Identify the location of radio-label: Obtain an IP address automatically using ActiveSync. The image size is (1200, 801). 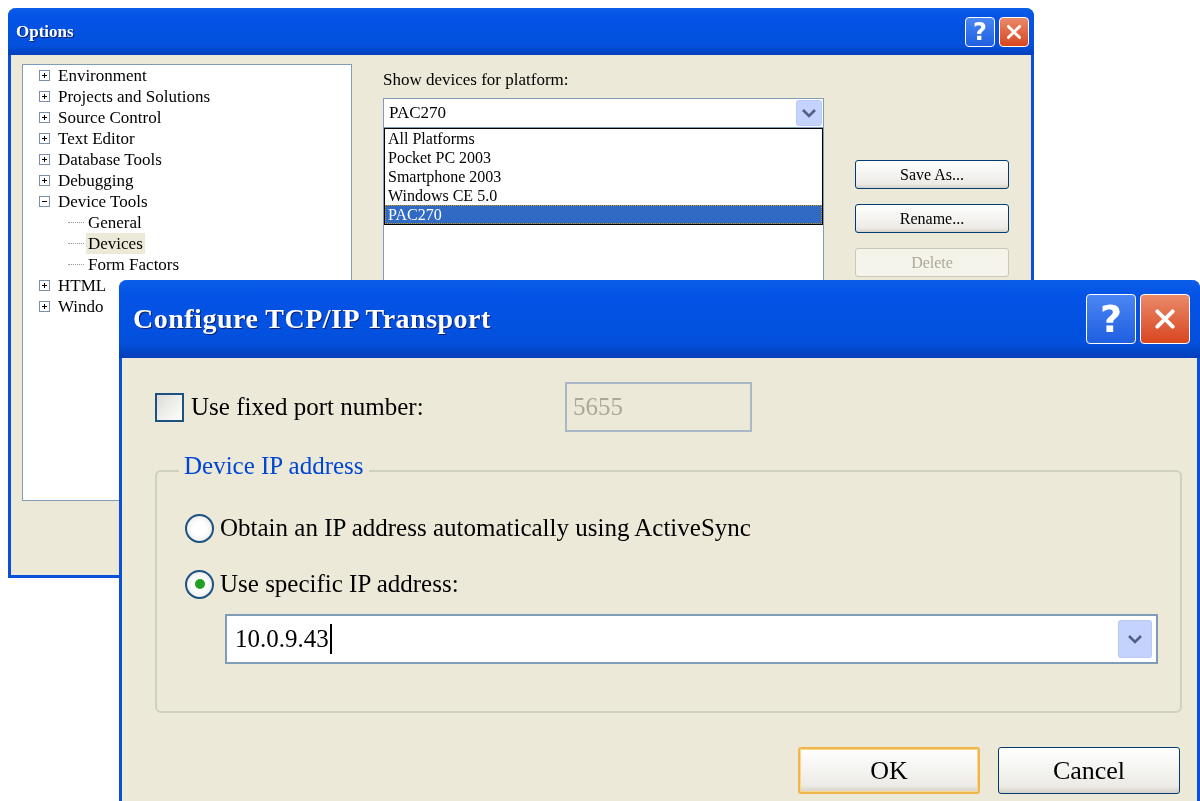
(485, 528).